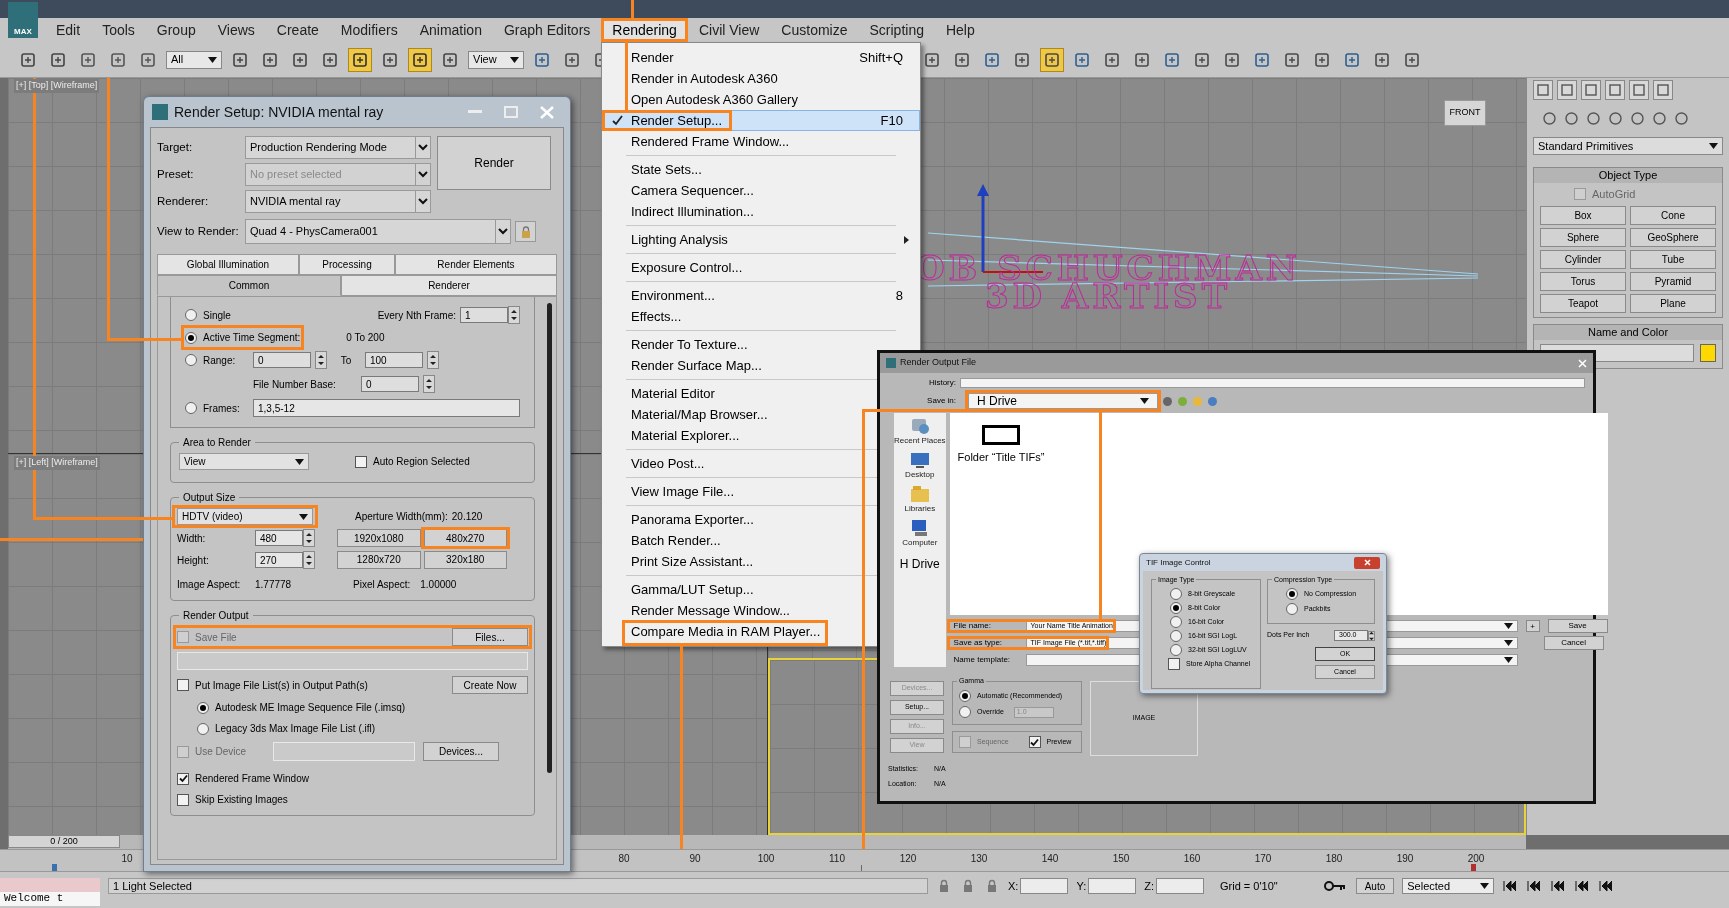 Image resolution: width=1729 pixels, height=908 pixels. What do you see at coordinates (679, 239) in the screenshot?
I see `menu-item-label: Lighting Analysis` at bounding box center [679, 239].